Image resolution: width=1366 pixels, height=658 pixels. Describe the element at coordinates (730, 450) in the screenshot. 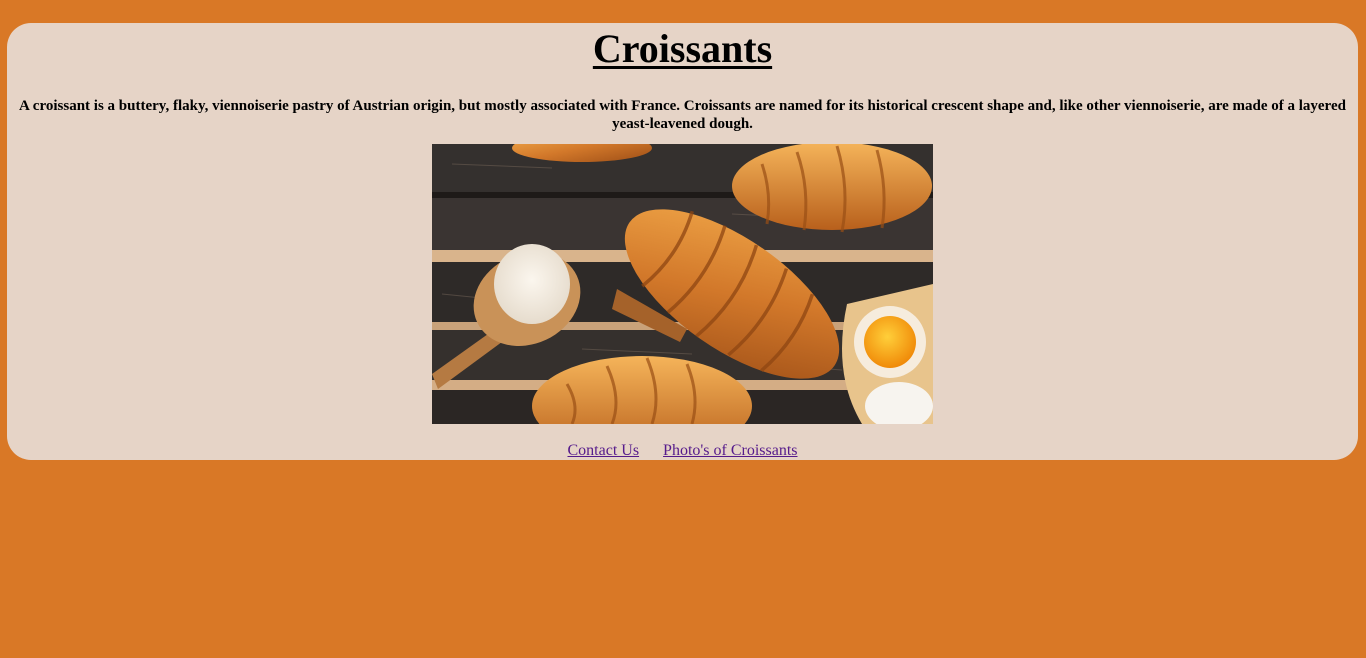

I see `croissant-photos-link: Photo's of Croissants` at that location.